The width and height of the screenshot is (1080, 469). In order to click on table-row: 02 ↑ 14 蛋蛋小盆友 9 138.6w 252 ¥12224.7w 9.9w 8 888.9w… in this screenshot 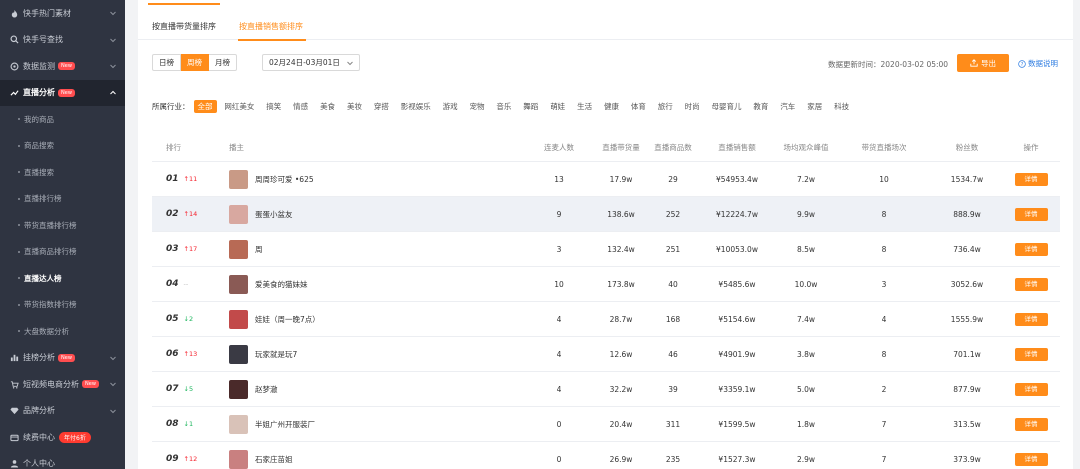, I will do `click(606, 214)`.